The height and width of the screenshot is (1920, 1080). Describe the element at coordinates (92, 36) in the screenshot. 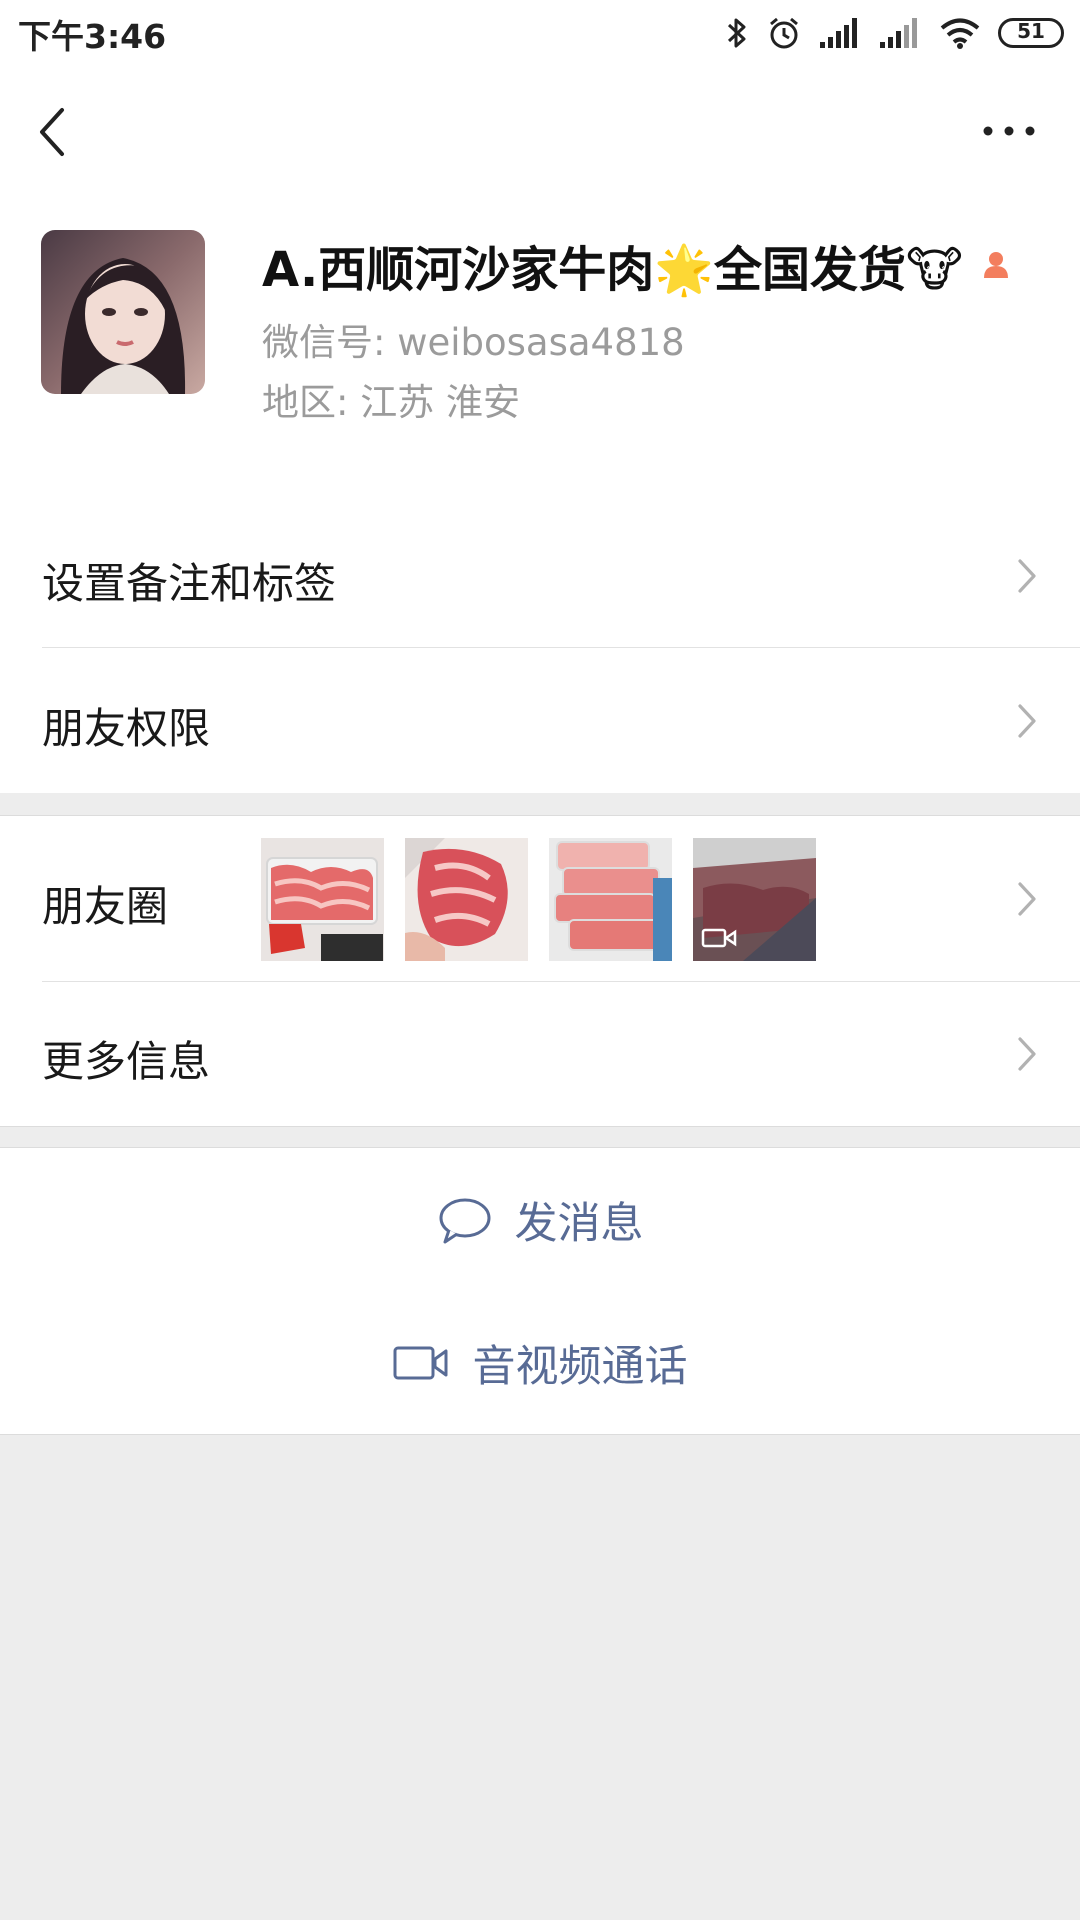

I see `status-time: 下午3:46` at that location.